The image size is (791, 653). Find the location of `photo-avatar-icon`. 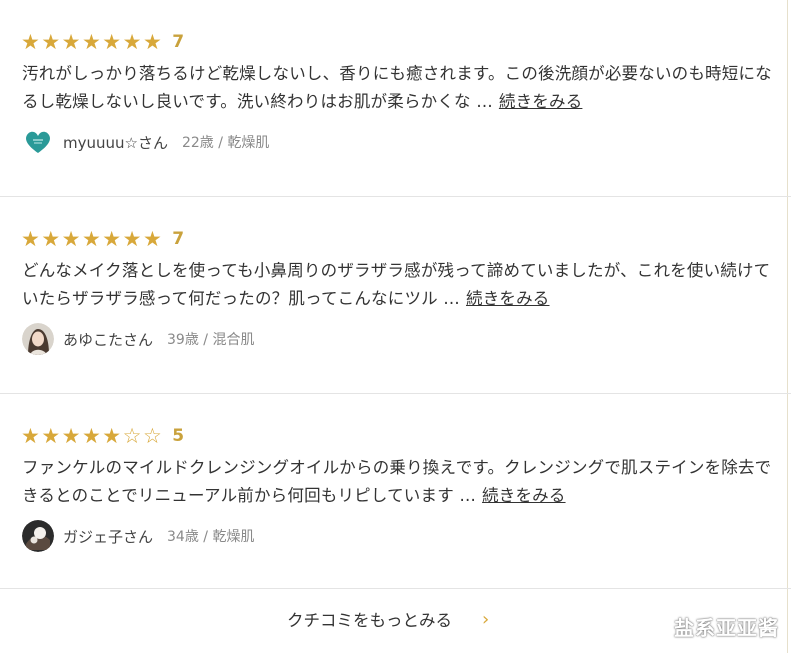

photo-avatar-icon is located at coordinates (38, 536).